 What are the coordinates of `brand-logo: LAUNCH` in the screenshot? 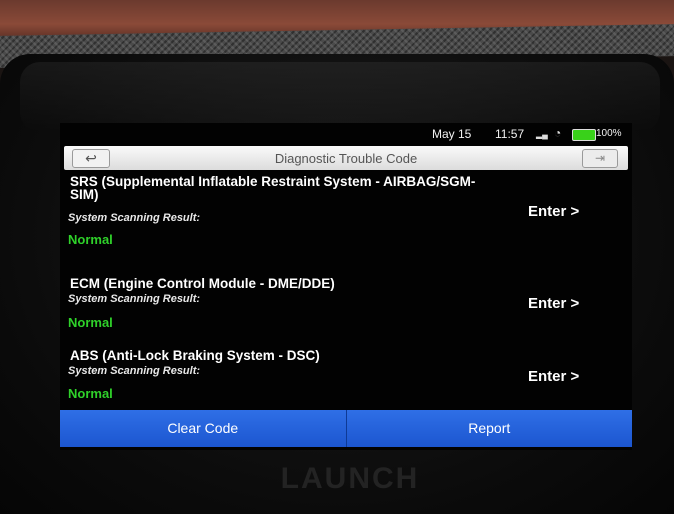 It's located at (350, 478).